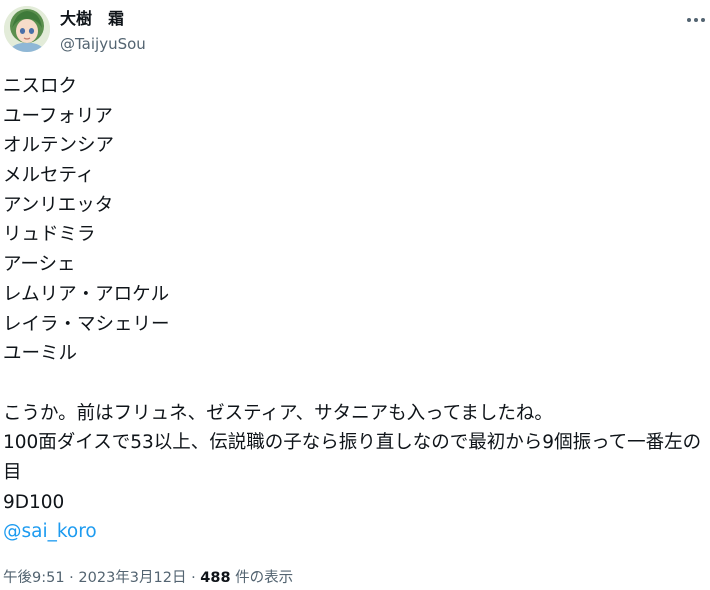  Describe the element at coordinates (40, 86) in the screenshot. I see `list-item: ニスロク` at that location.